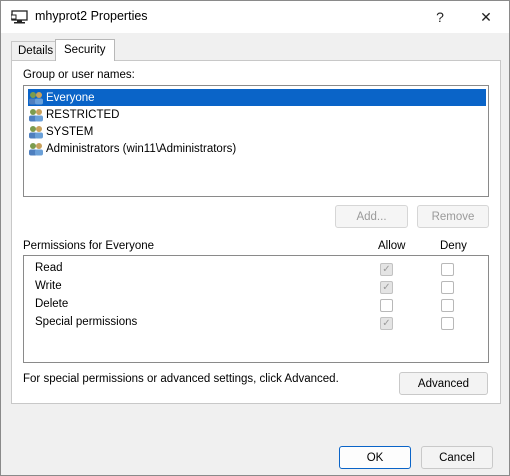  I want to click on permission-name: Read, so click(49, 268).